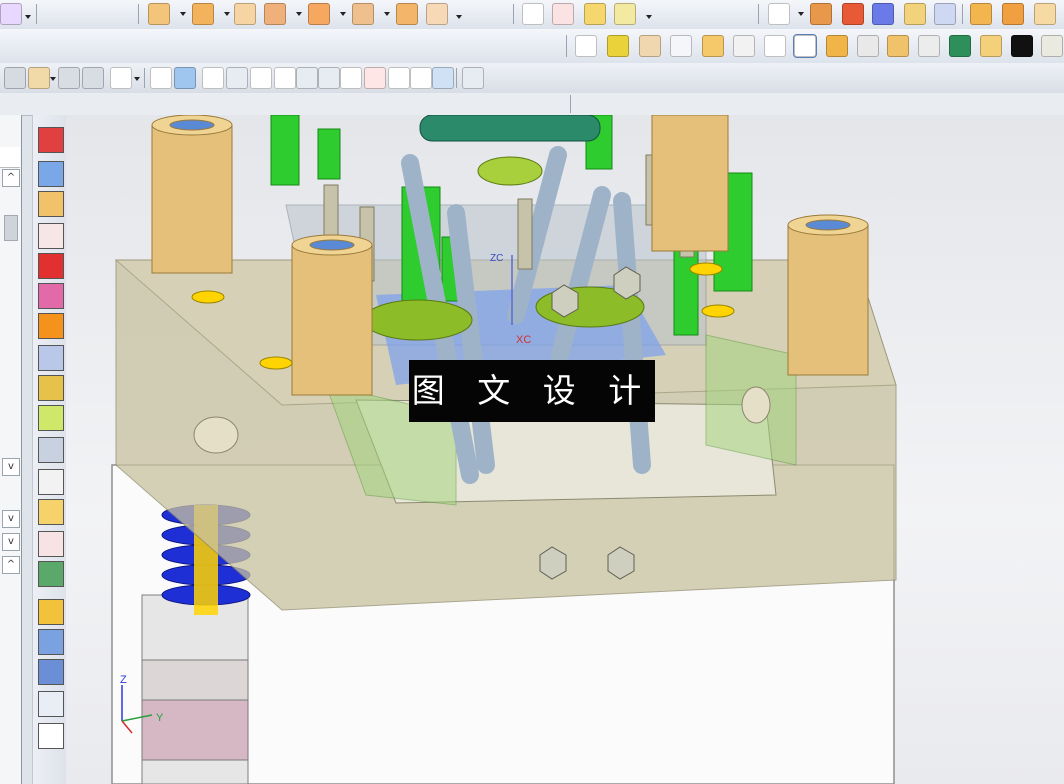 The height and width of the screenshot is (784, 1064). Describe the element at coordinates (563, 14) in the screenshot. I see `table-icon` at that location.